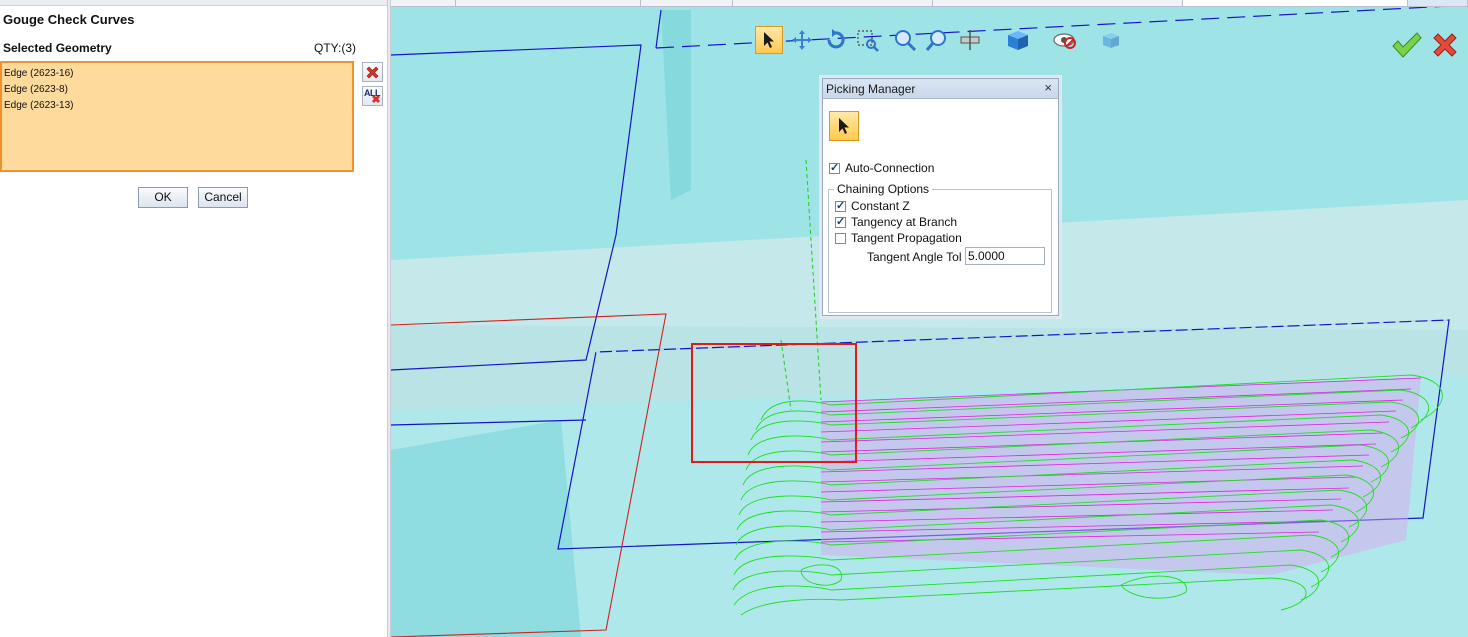 This screenshot has width=1468, height=637. What do you see at coordinates (69, 19) in the screenshot?
I see `panel-title: Gouge Check Curves` at bounding box center [69, 19].